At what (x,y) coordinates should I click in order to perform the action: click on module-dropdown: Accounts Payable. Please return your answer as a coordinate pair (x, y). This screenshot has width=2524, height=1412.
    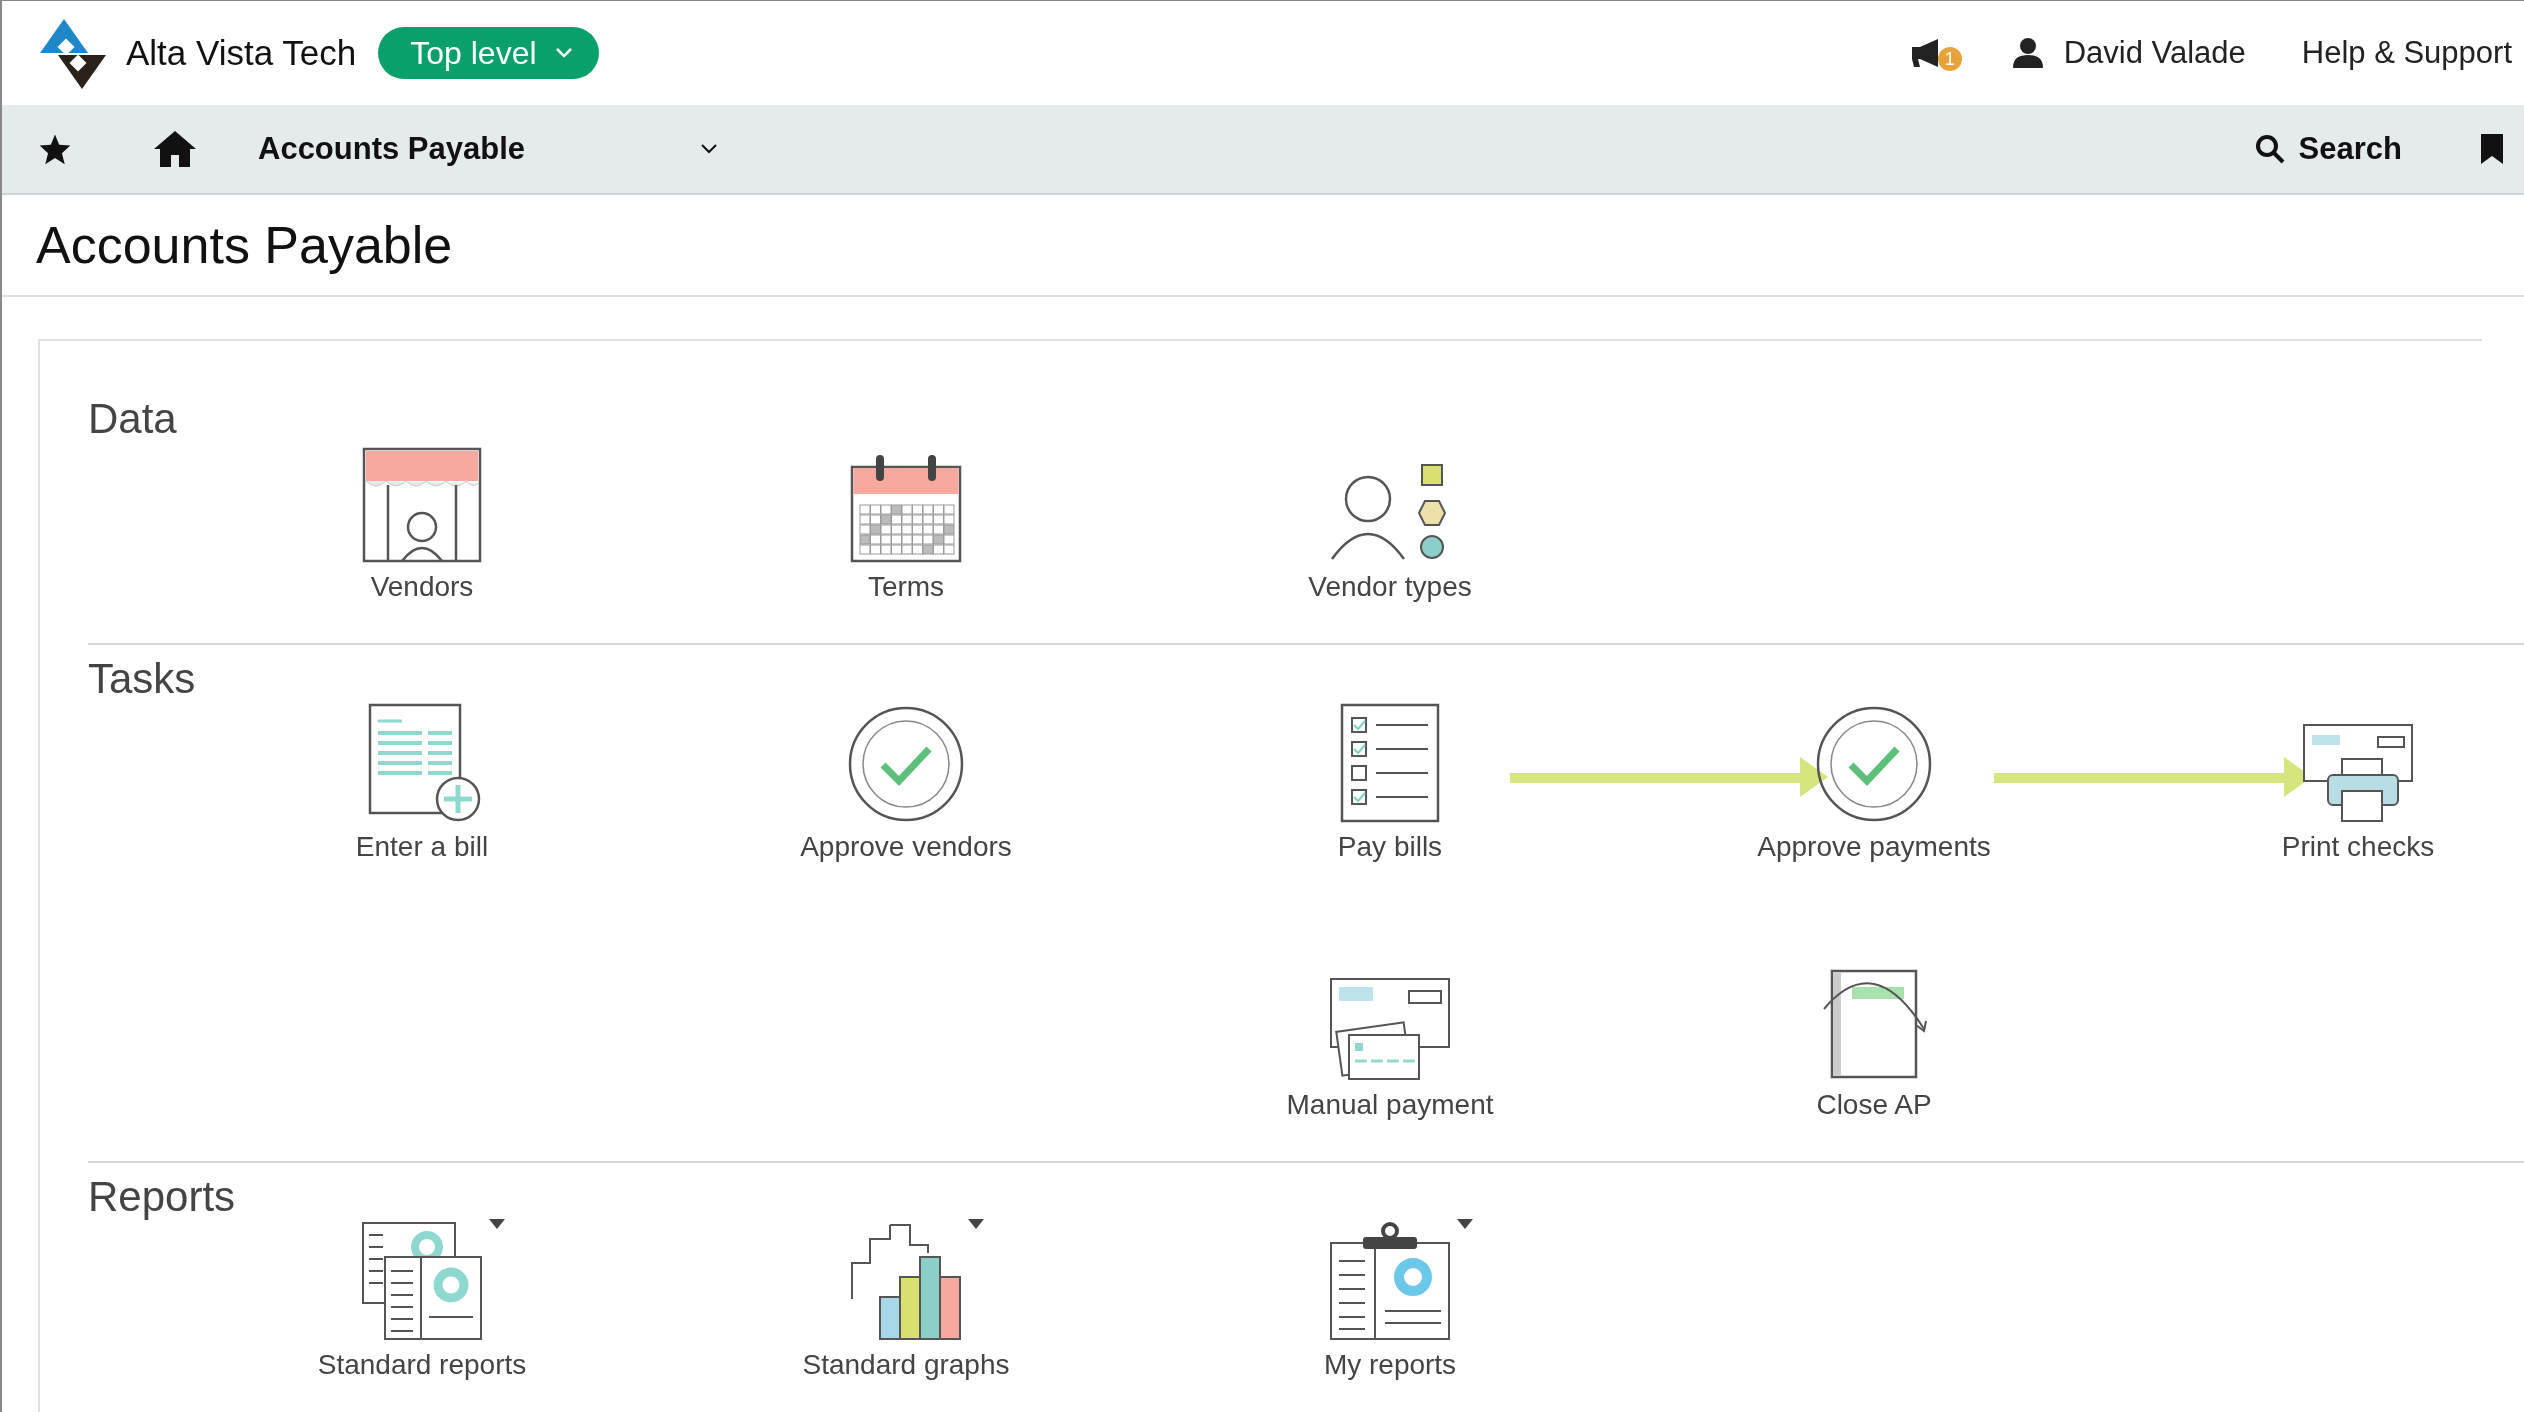
    Looking at the image, I should click on (488, 149).